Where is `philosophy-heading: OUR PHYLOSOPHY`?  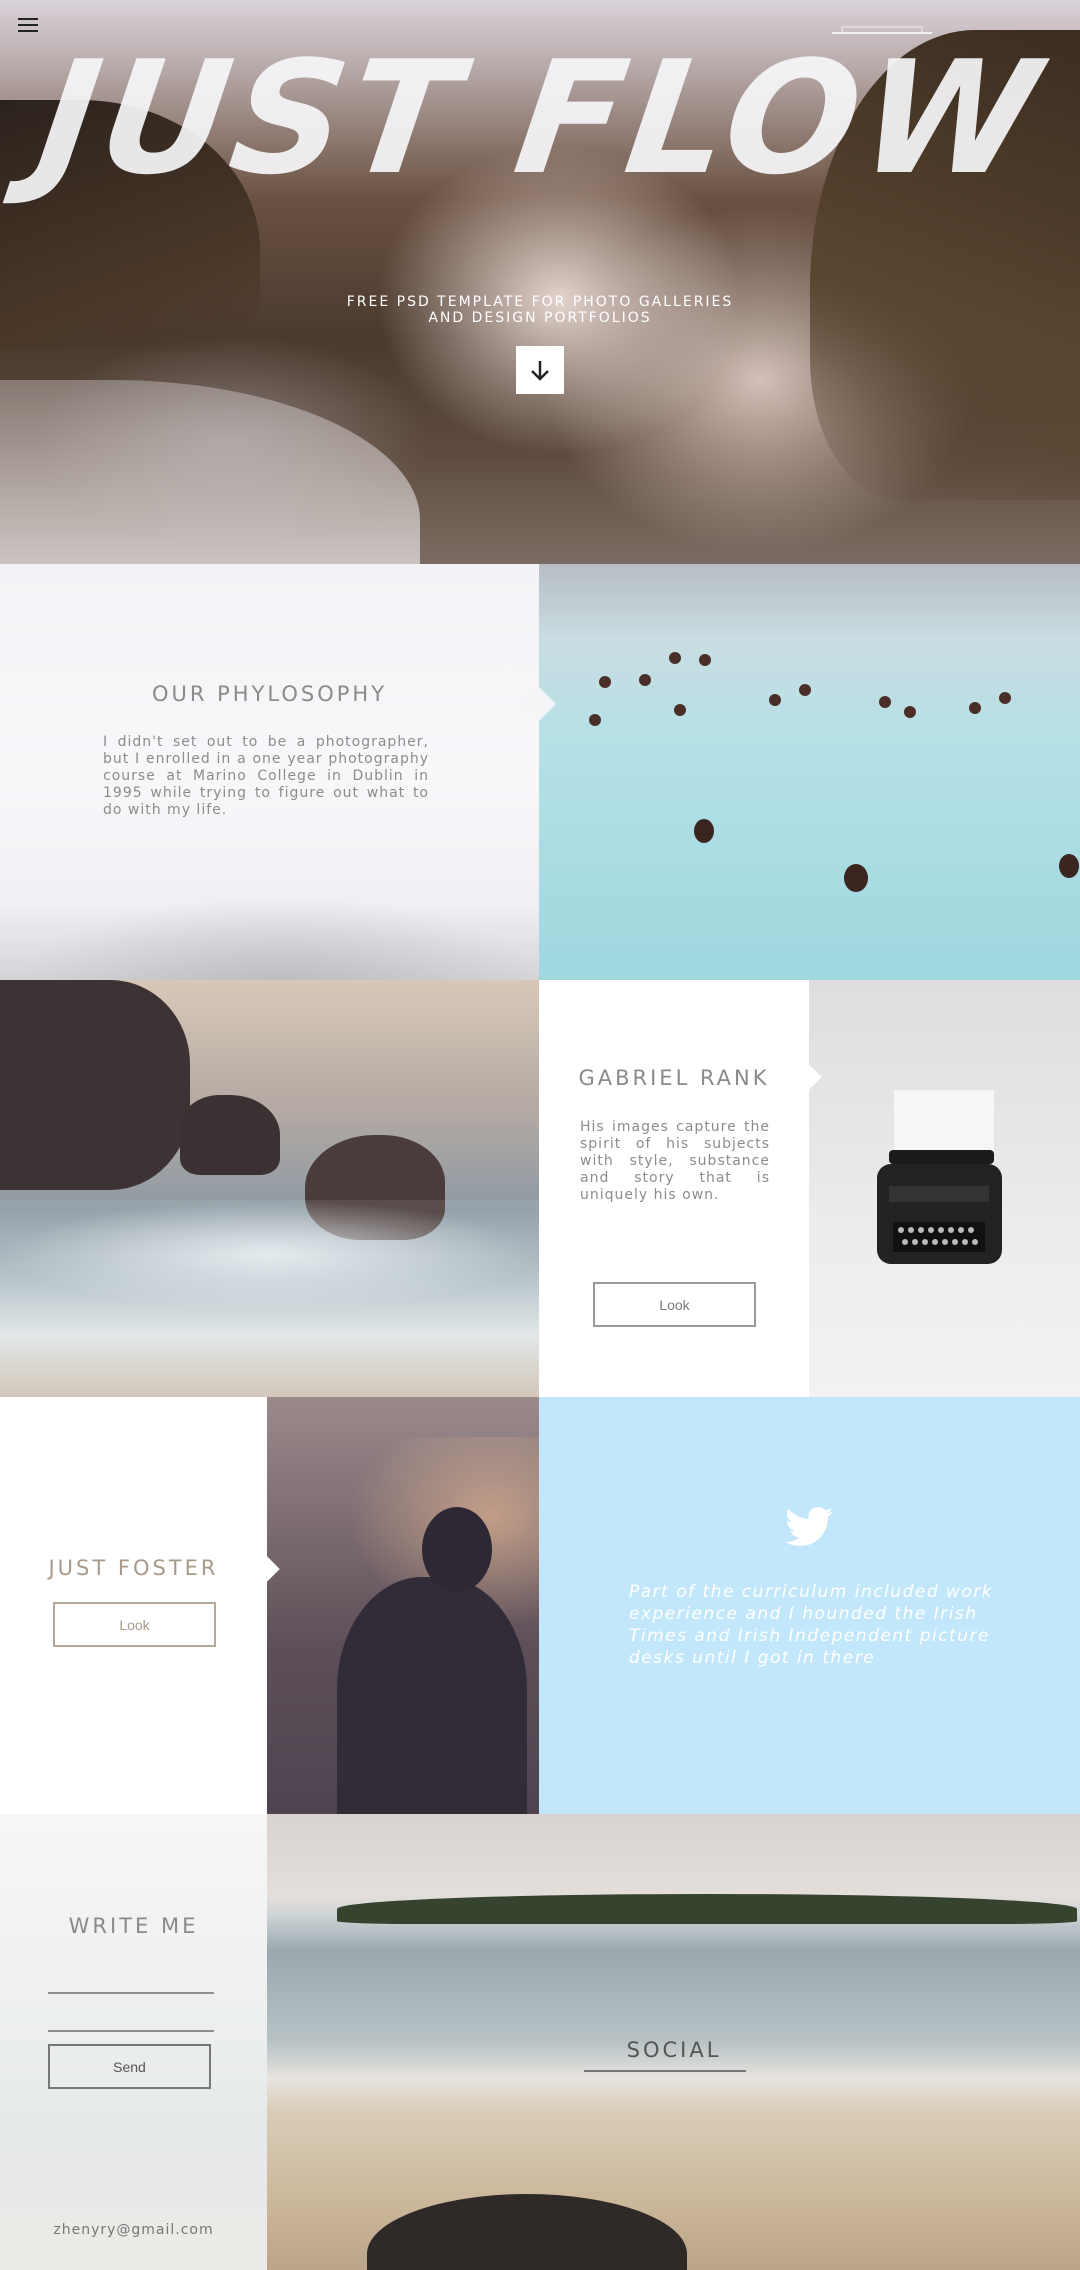 philosophy-heading: OUR PHYLOSOPHY is located at coordinates (269, 694).